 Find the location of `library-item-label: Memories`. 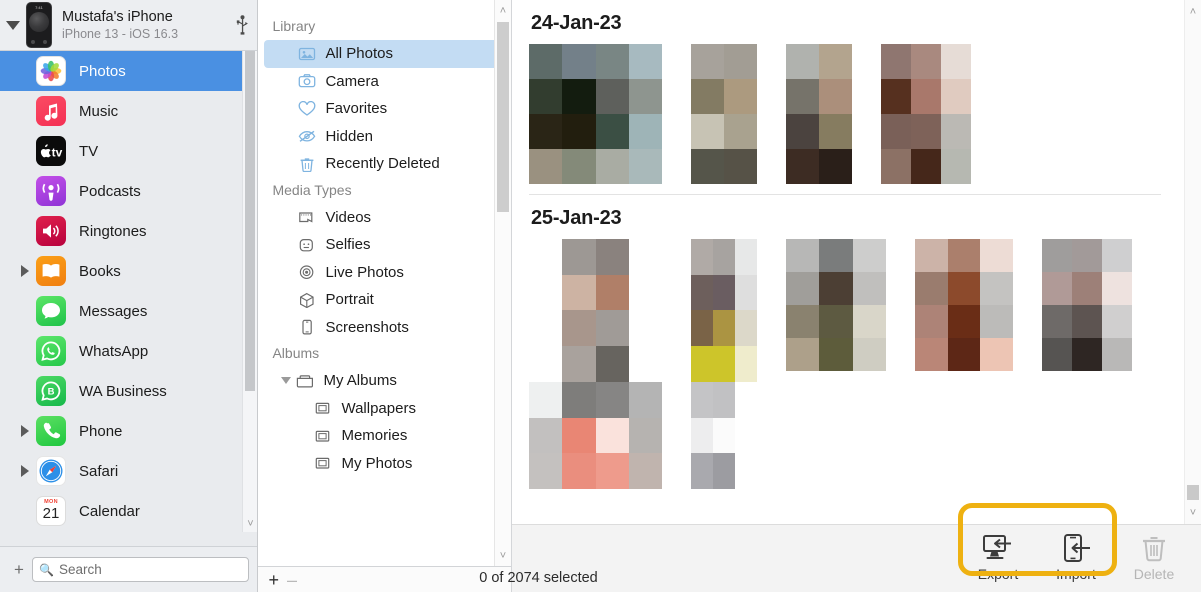

library-item-label: Memories is located at coordinates (374, 436).